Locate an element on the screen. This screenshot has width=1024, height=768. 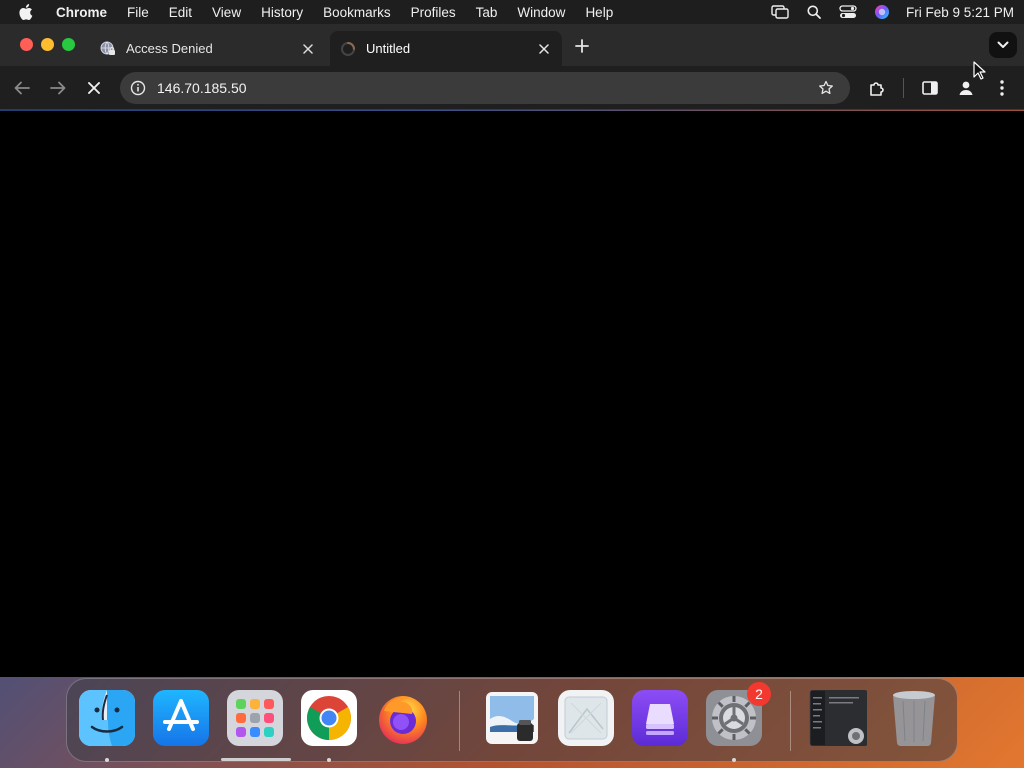
toolbar-separator is located at coordinates (903, 88).